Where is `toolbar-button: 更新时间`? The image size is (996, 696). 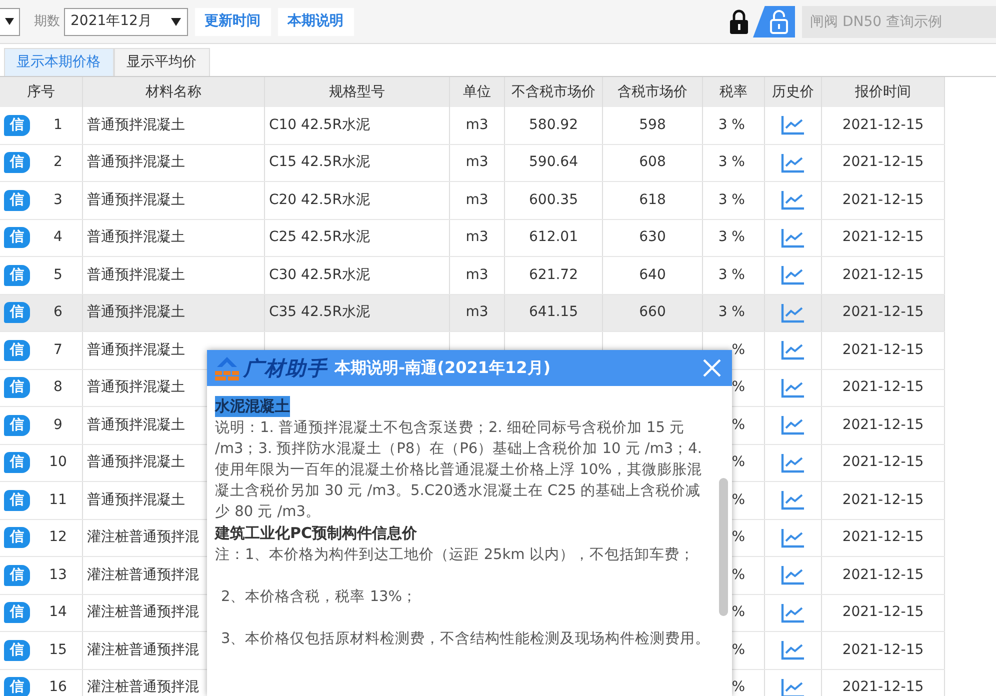 toolbar-button: 更新时间 is located at coordinates (232, 22).